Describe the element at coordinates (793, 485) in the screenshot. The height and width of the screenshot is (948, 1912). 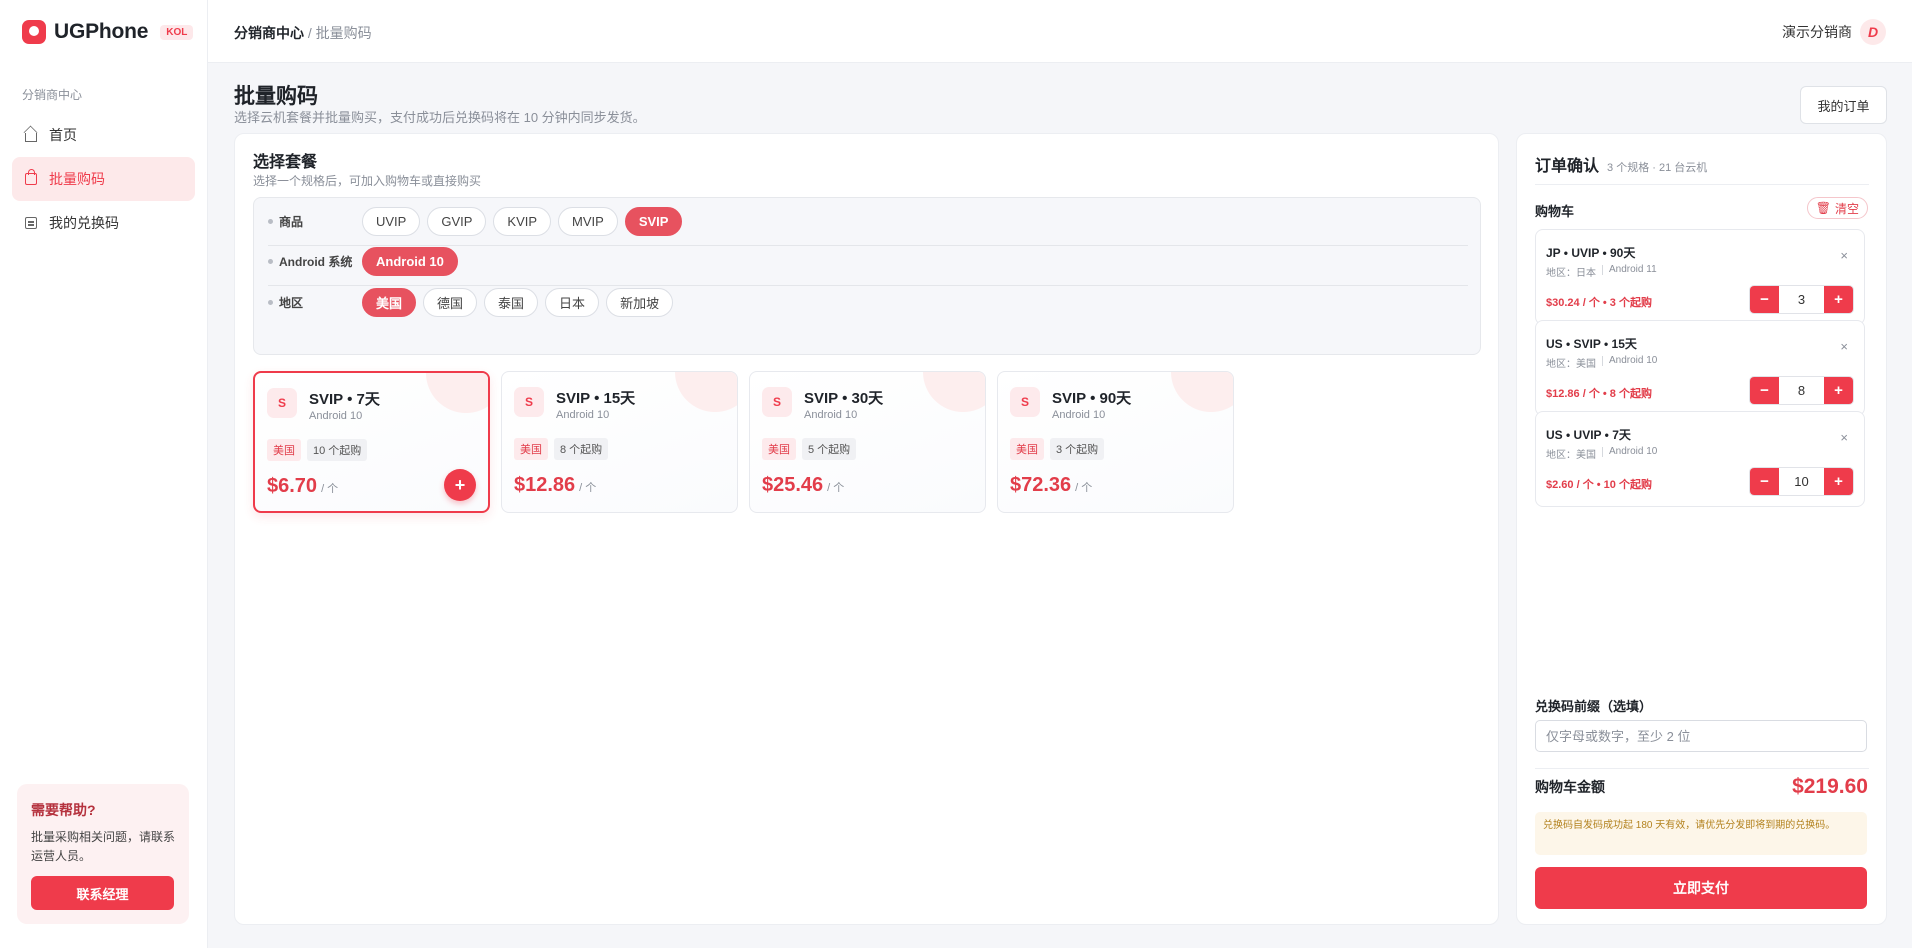
I see `price-value: $25.46` at that location.